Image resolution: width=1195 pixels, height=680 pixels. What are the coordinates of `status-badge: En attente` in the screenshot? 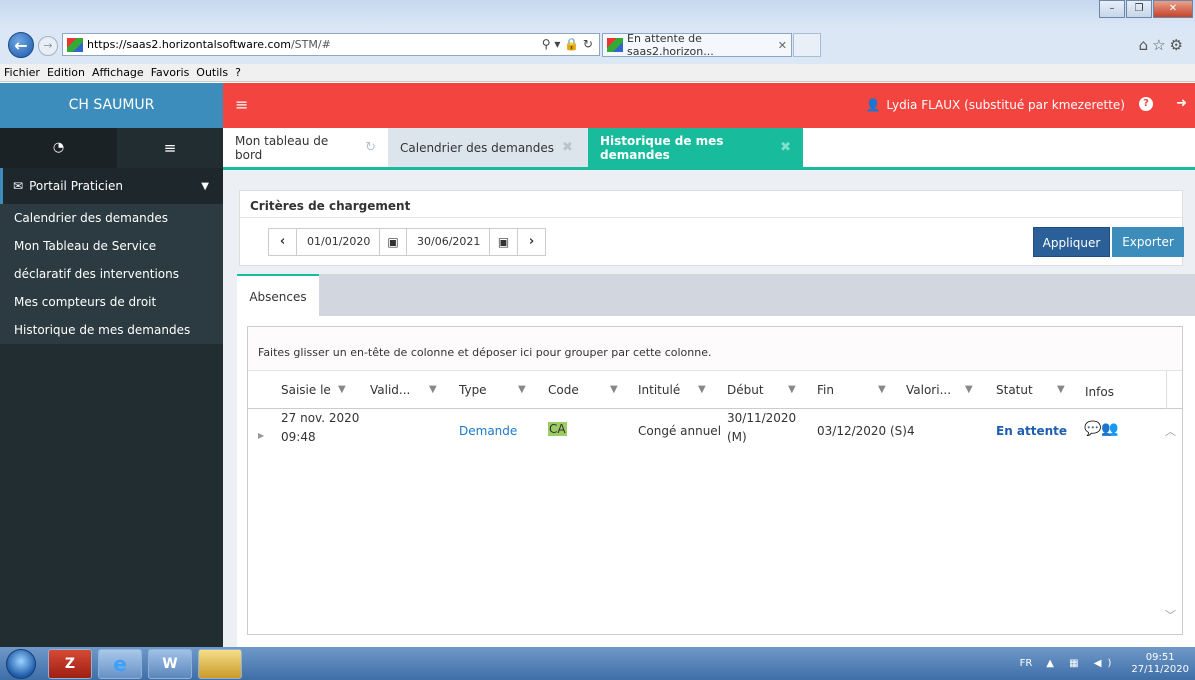 It's located at (1031, 431).